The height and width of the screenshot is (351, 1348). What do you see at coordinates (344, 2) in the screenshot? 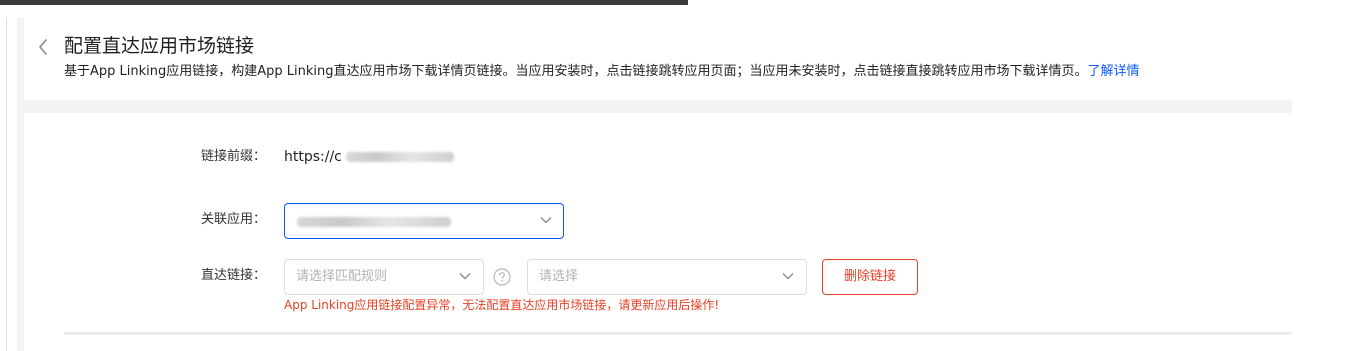
I see `window-top-bar` at bounding box center [344, 2].